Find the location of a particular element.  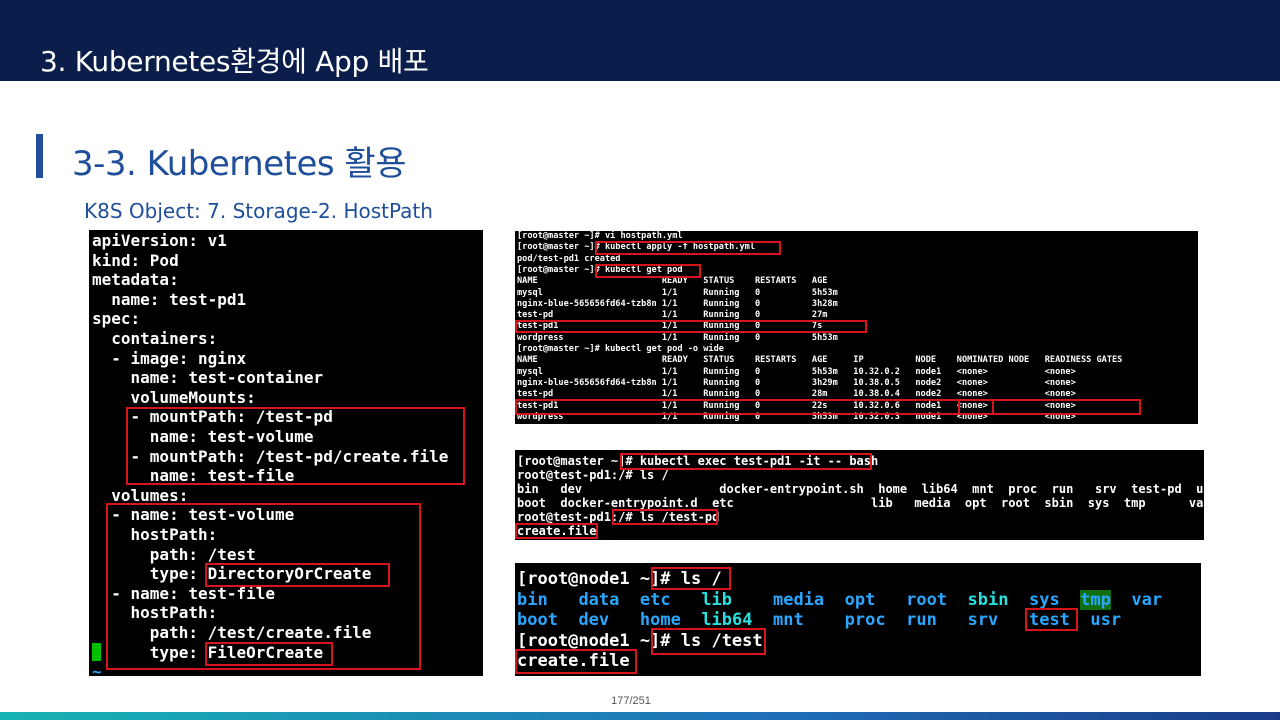

dir-entry: bin is located at coordinates (532, 599).